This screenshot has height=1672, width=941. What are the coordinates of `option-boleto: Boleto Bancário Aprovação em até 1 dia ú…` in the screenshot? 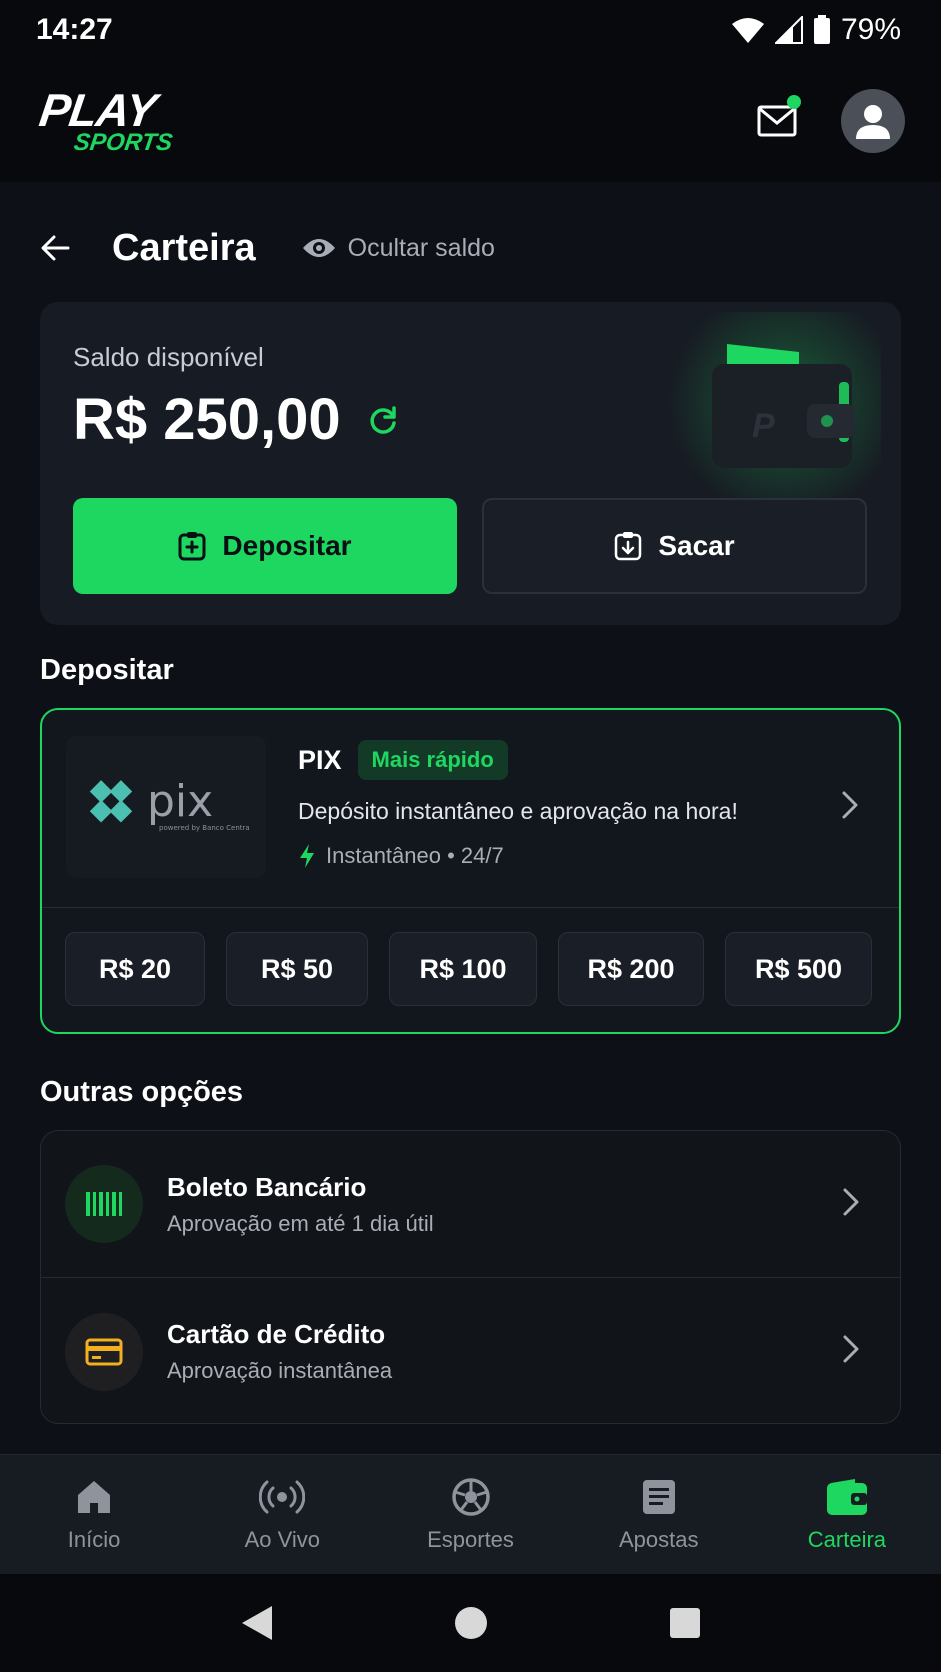 It's located at (470, 1204).